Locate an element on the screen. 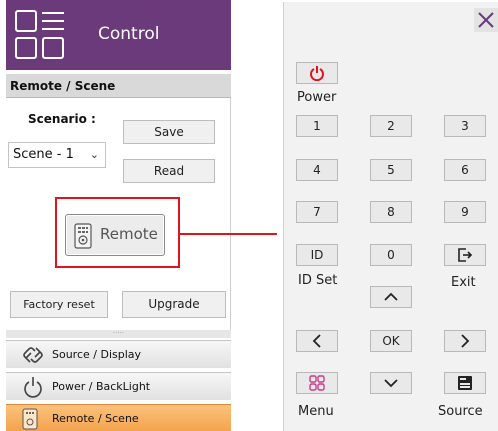  source-button is located at coordinates (465, 383).